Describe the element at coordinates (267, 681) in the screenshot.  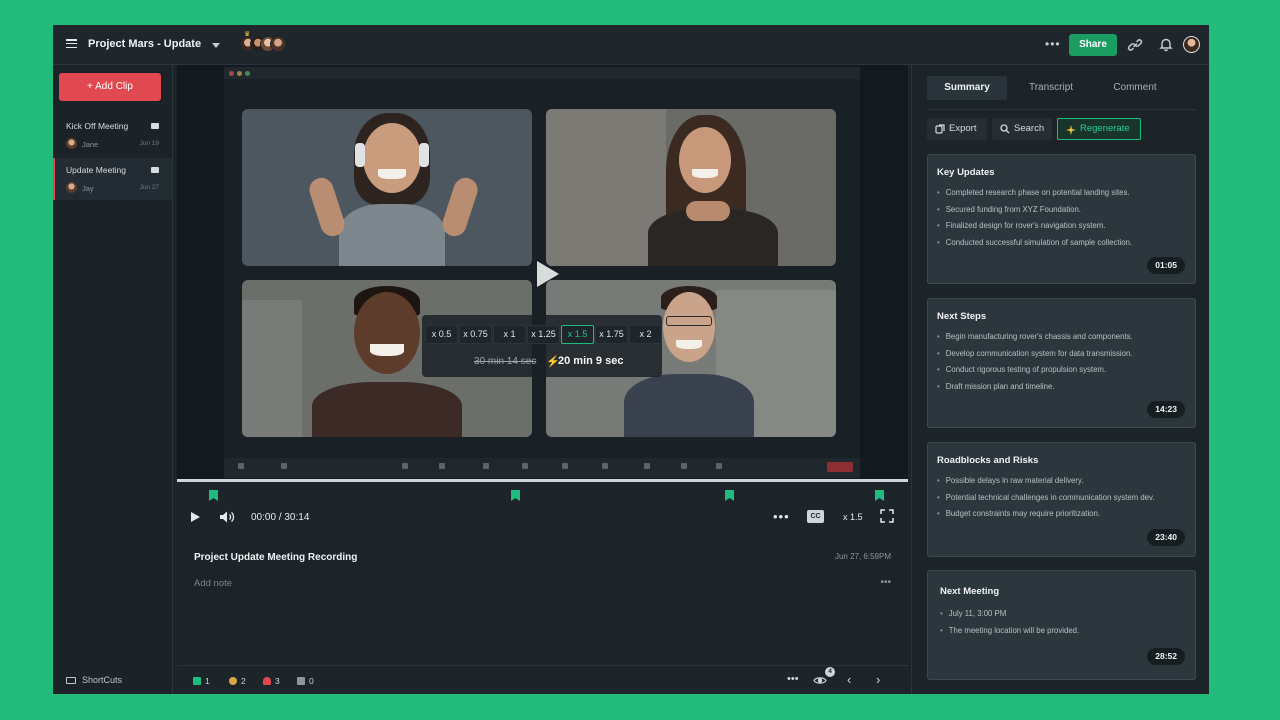
I see `heart-icon` at that location.